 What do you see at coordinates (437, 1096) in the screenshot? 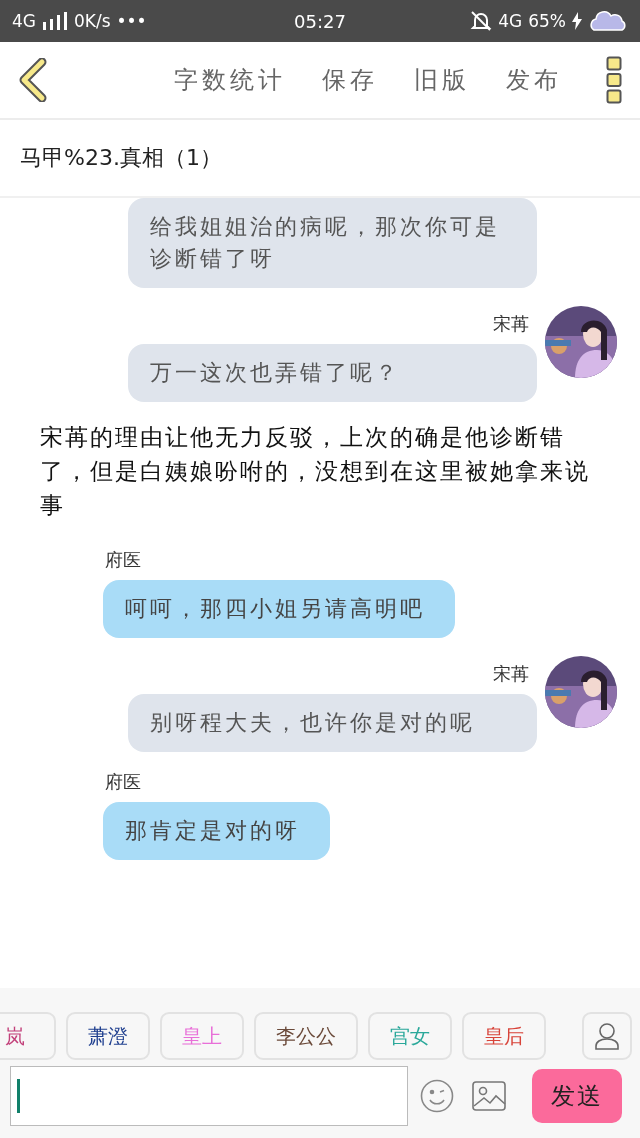
I see `emoji-icon` at bounding box center [437, 1096].